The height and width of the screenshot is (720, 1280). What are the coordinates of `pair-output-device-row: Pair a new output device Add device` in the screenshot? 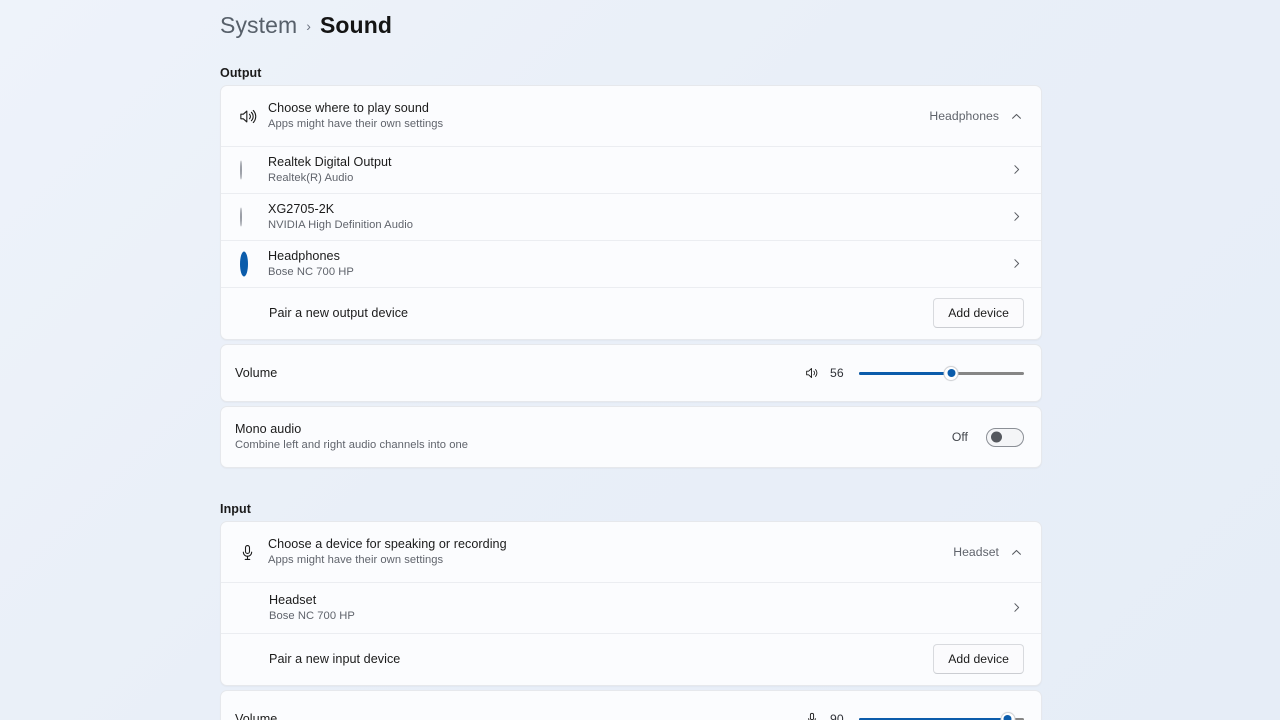 It's located at (631, 313).